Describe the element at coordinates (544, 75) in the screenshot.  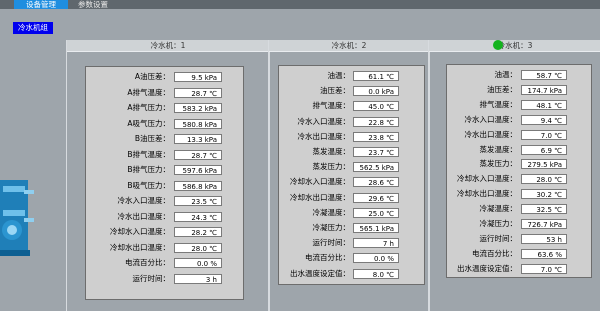
I see `parameter-value: 58.7 ℃` at that location.